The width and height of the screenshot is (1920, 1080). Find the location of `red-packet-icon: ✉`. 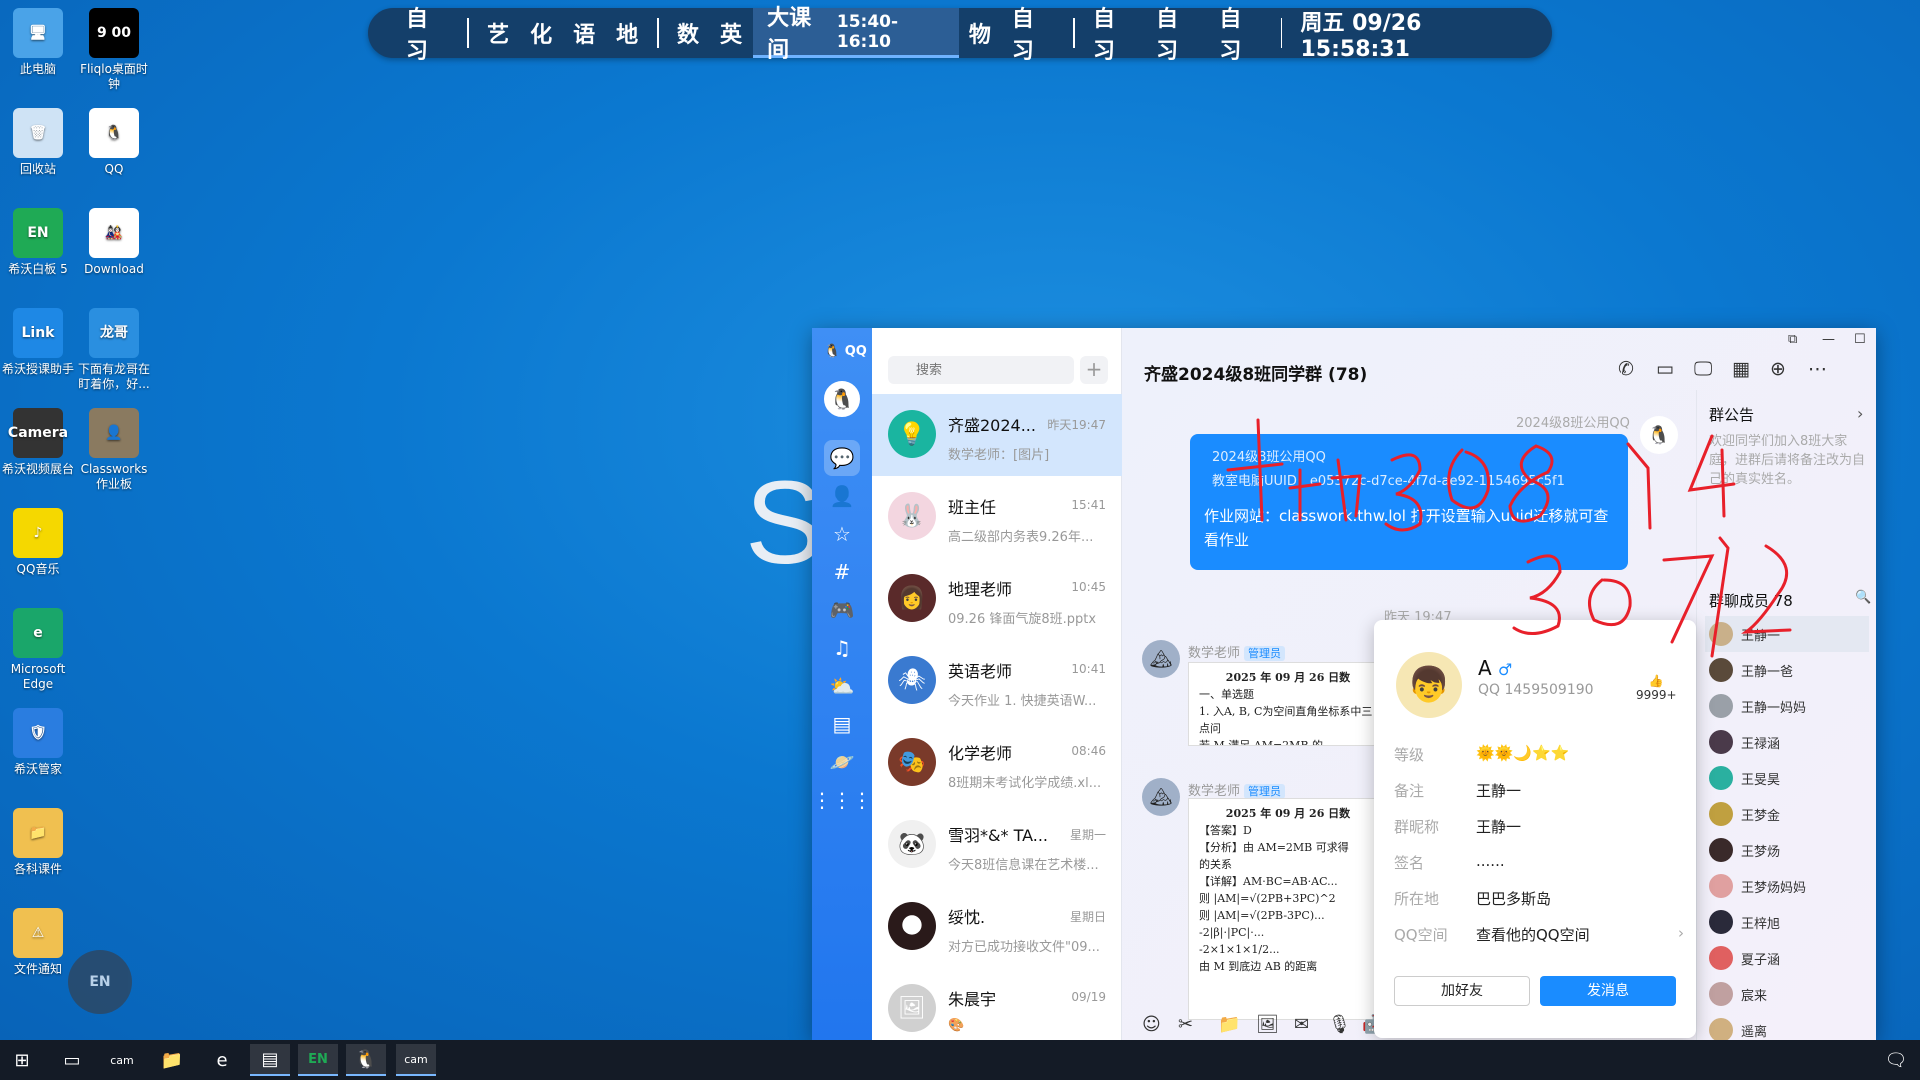

red-packet-icon: ✉ is located at coordinates (1301, 1024).